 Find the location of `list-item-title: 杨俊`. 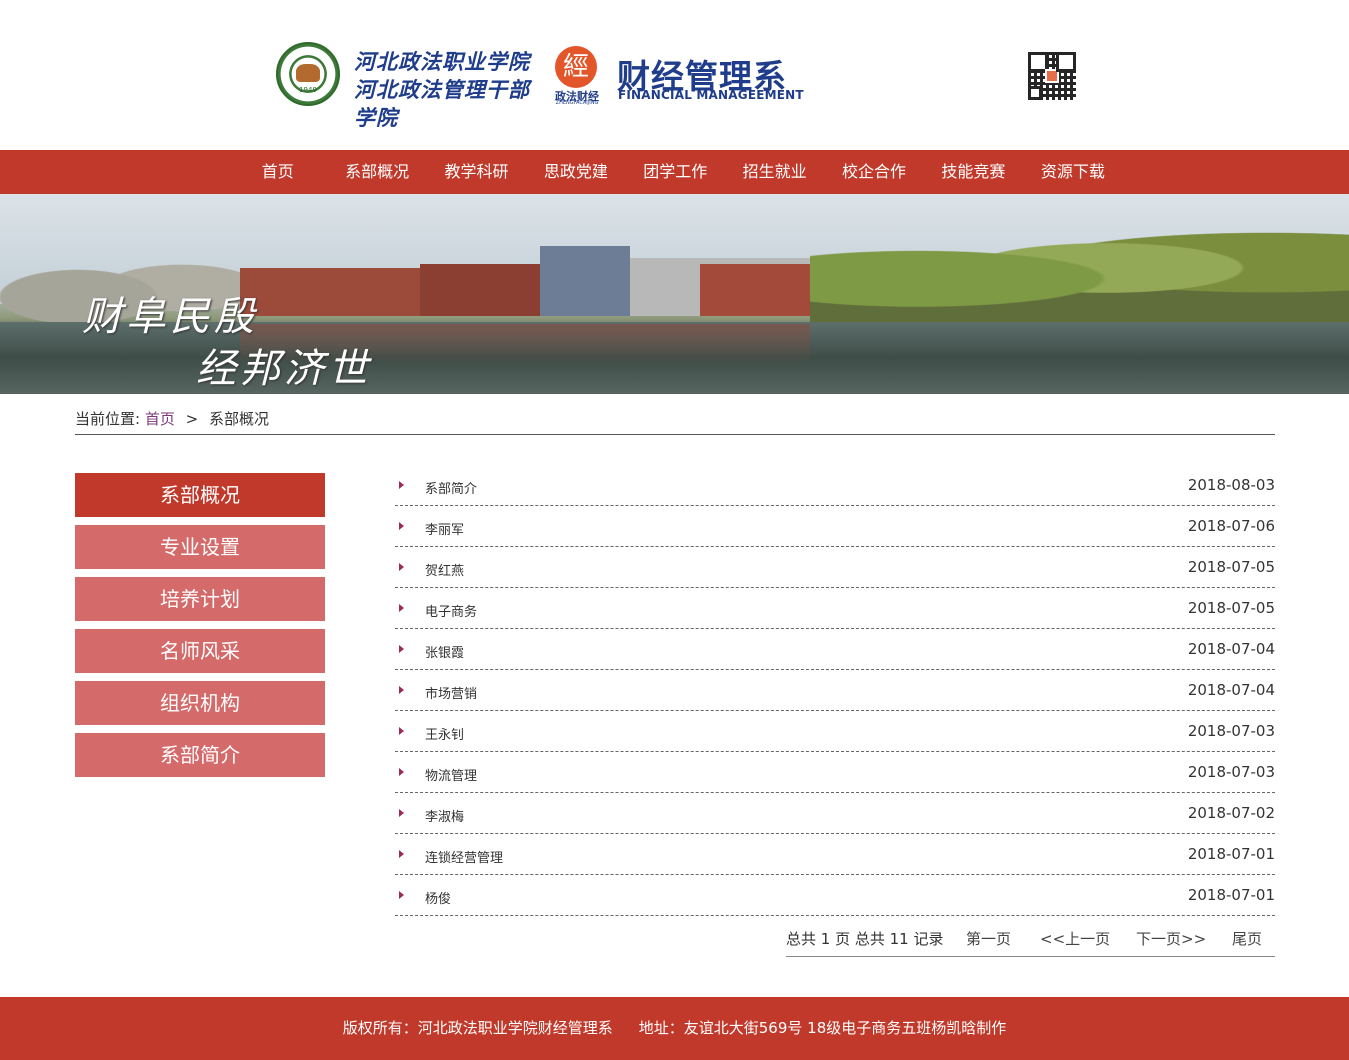

list-item-title: 杨俊 is located at coordinates (438, 897).